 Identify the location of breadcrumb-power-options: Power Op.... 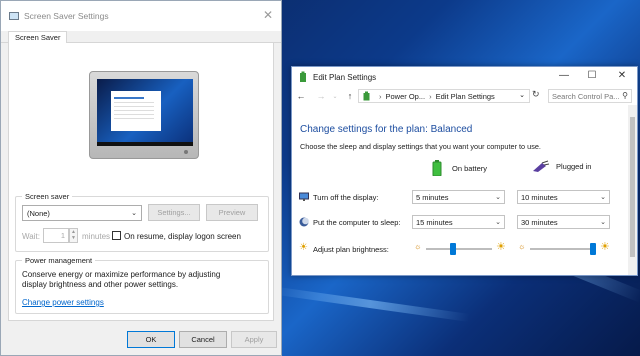
(406, 96).